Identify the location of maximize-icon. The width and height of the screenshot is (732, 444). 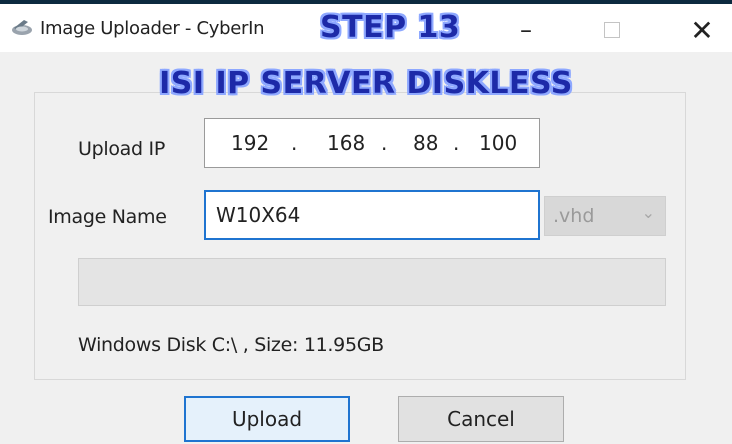
(612, 30).